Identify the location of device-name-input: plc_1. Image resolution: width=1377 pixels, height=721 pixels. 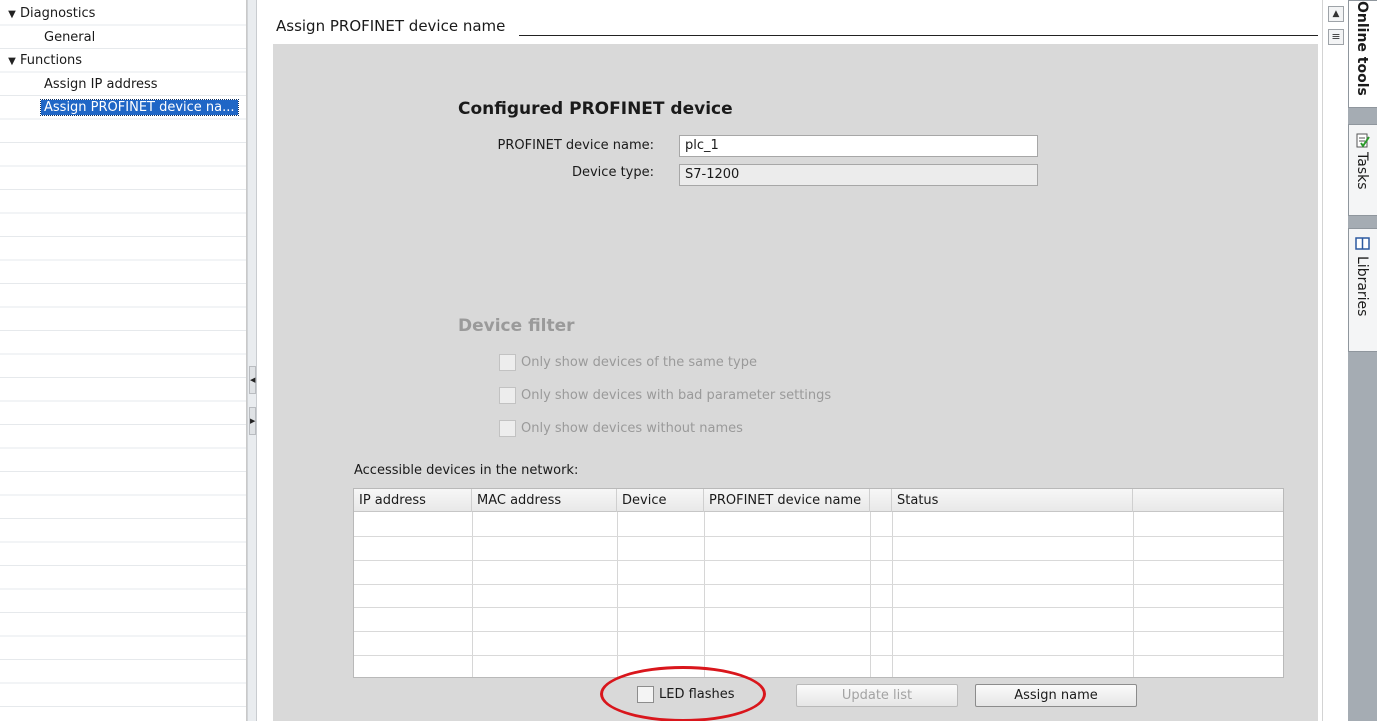
(858, 146).